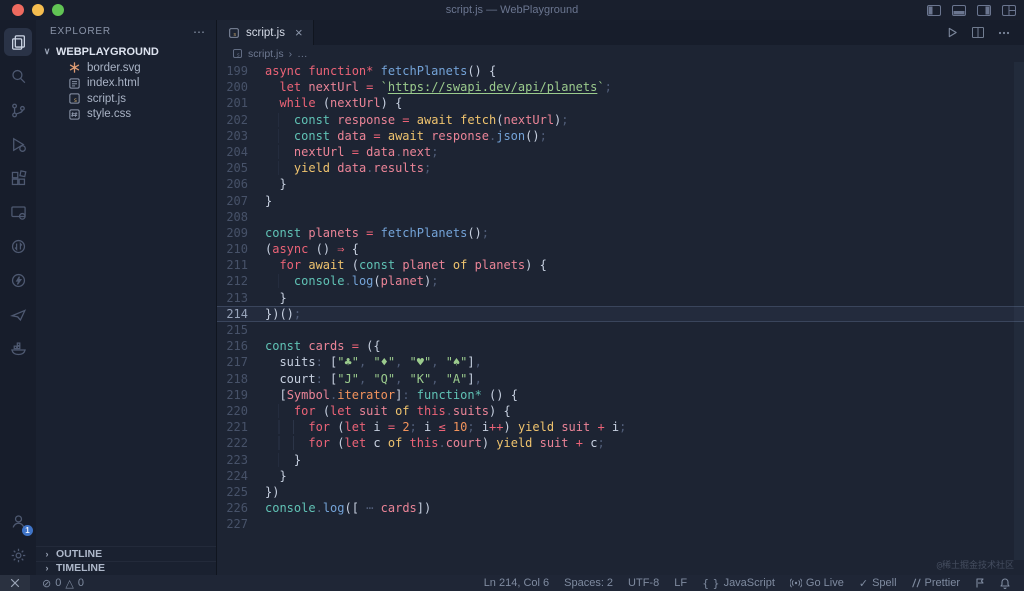 This screenshot has height=591, width=1024. I want to click on code-line: 219 [Symbol.iterator]: function* () {, so click(620, 395).